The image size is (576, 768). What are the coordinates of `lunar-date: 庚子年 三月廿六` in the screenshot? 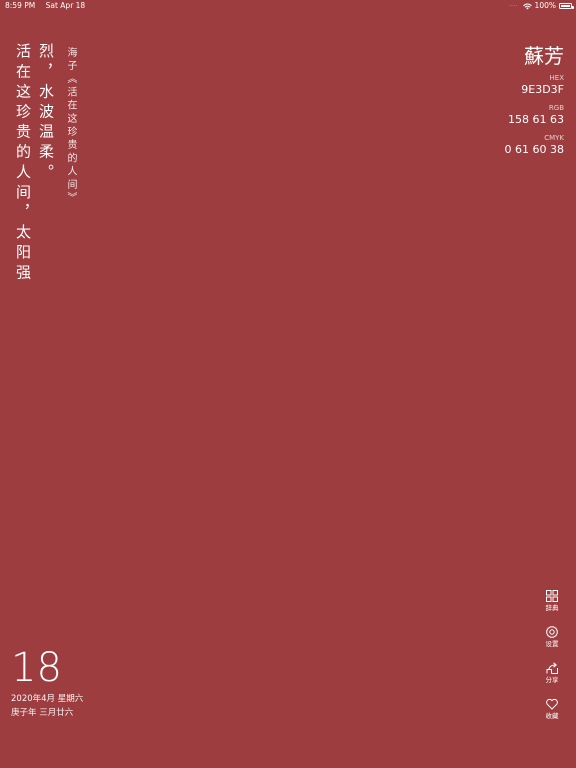 It's located at (42, 713).